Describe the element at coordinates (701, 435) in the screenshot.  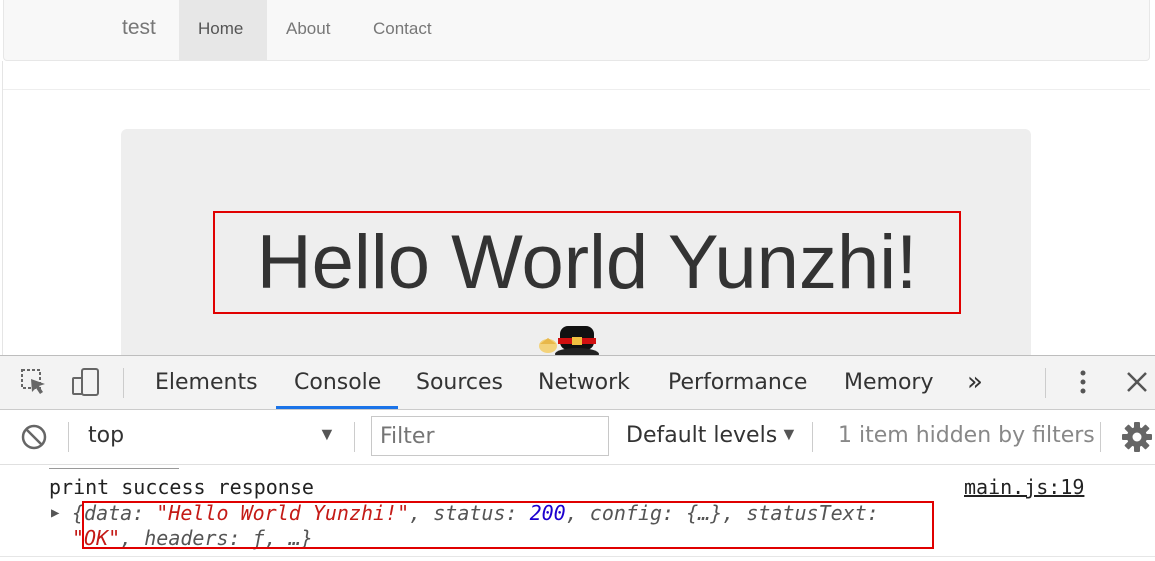
I see `log-levels-selector: Default levels` at that location.